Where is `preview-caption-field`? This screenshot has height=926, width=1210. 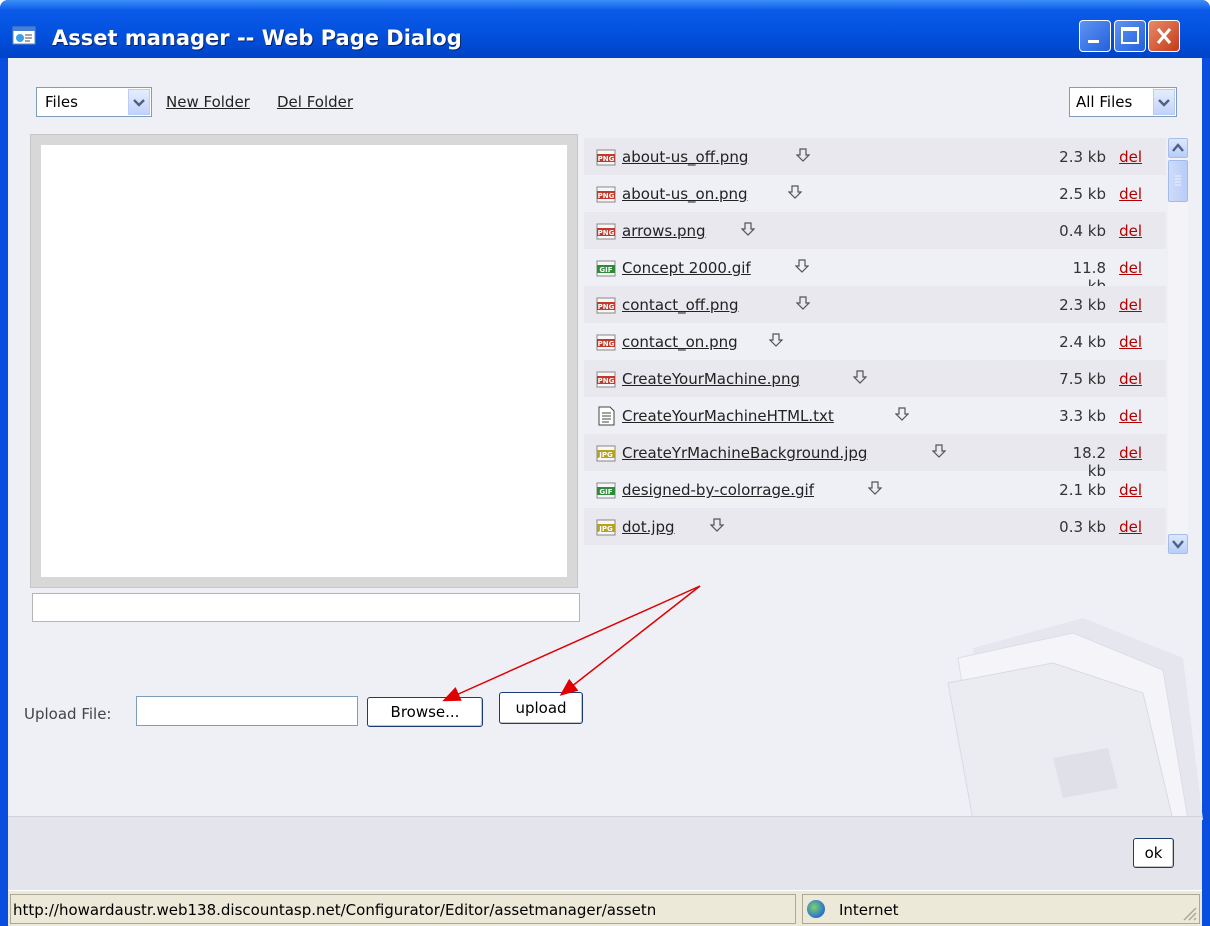
preview-caption-field is located at coordinates (306, 607).